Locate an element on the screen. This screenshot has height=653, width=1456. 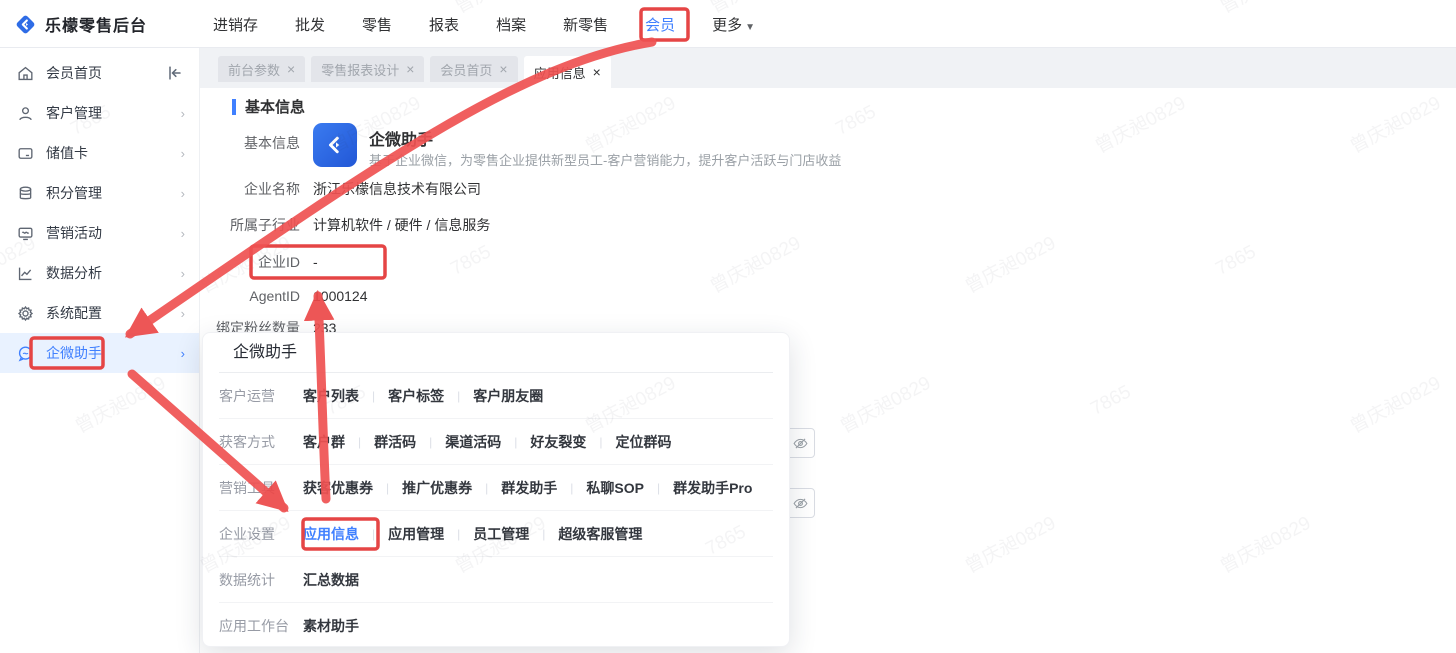
popup-group-items: 汇总数据 is located at coordinates (331, 580).